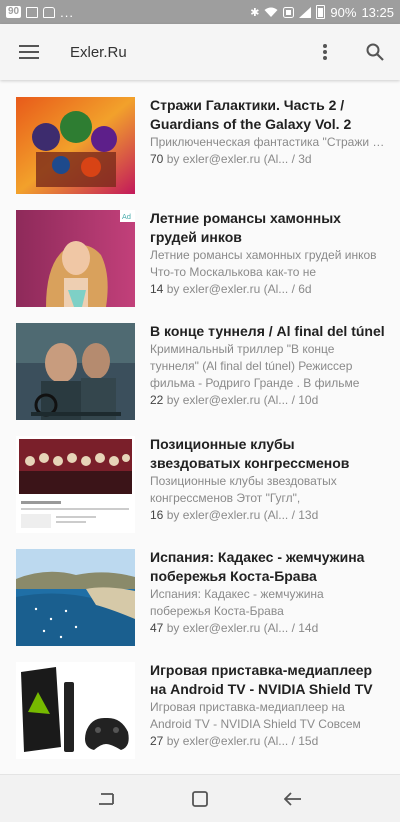 The image size is (400, 822). I want to click on author-and-age: by exler@exler.ru (Al... / 6d, so click(237, 289).